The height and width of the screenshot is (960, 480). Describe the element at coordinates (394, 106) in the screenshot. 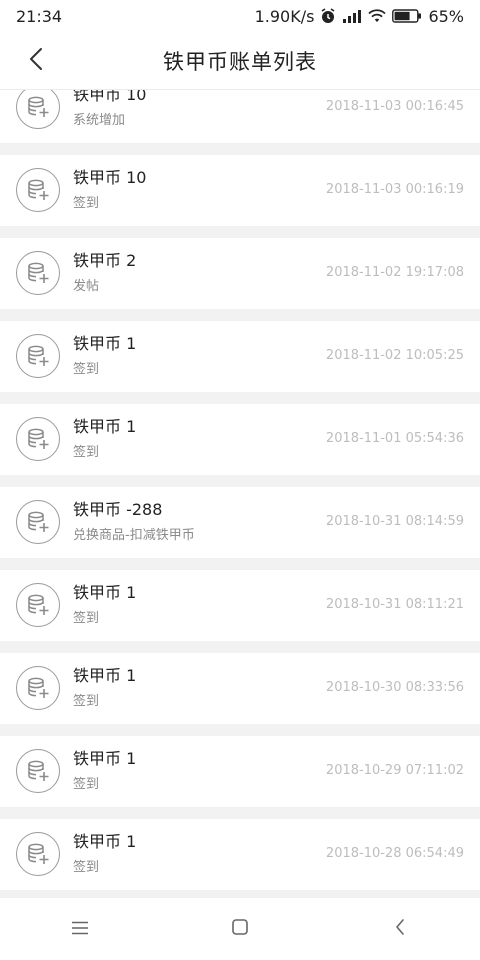

I see `record-time: 2018-11-03 00:16:45` at that location.